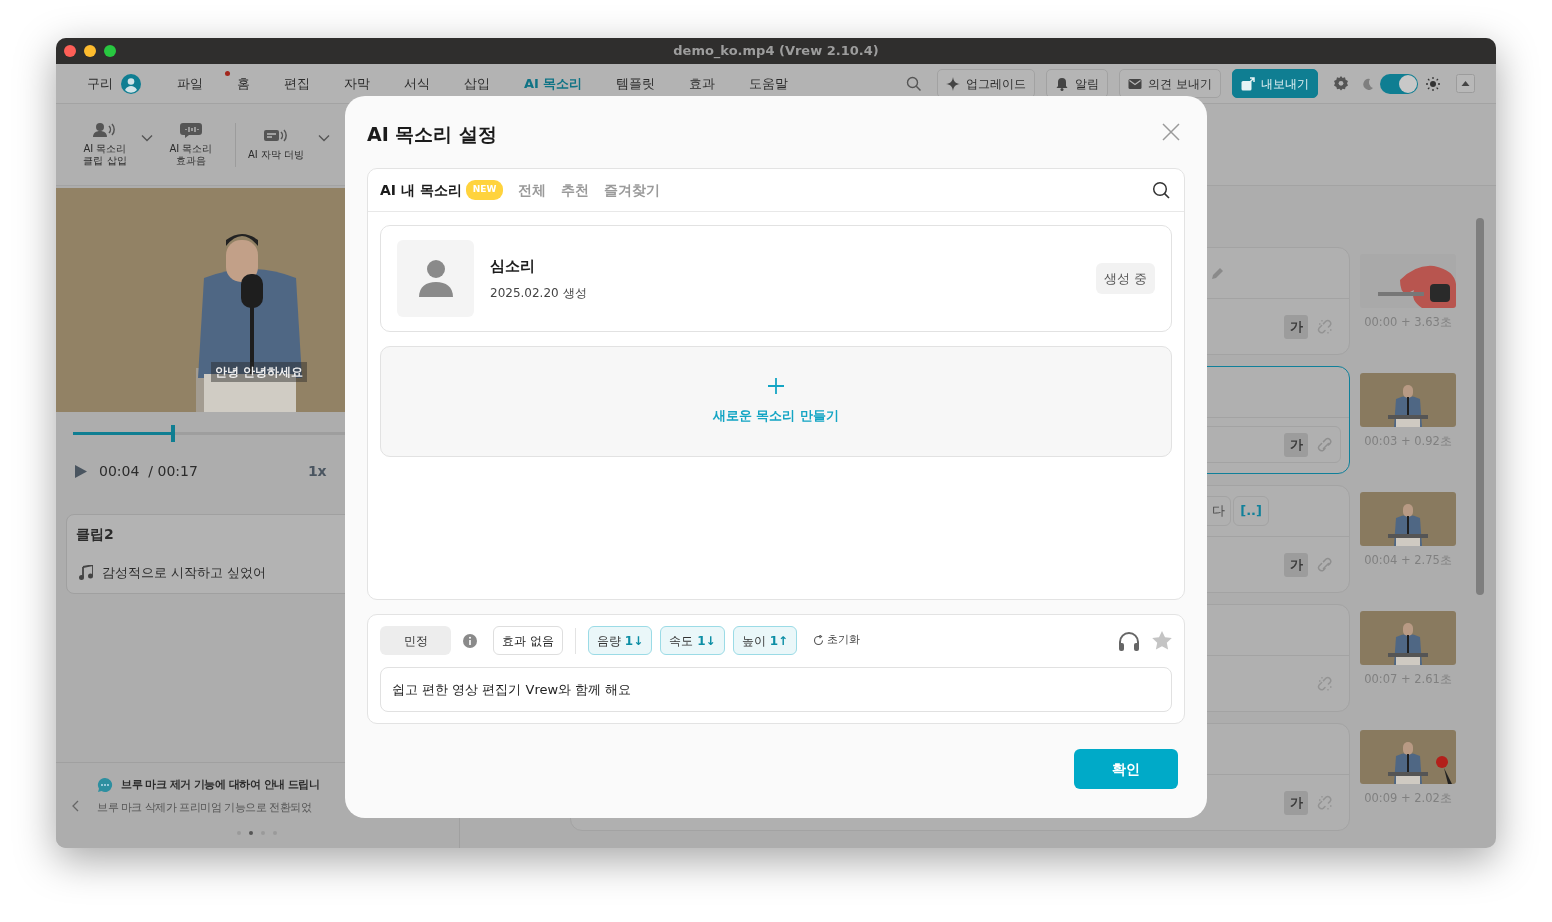  I want to click on minimize-button, so click(90, 51).